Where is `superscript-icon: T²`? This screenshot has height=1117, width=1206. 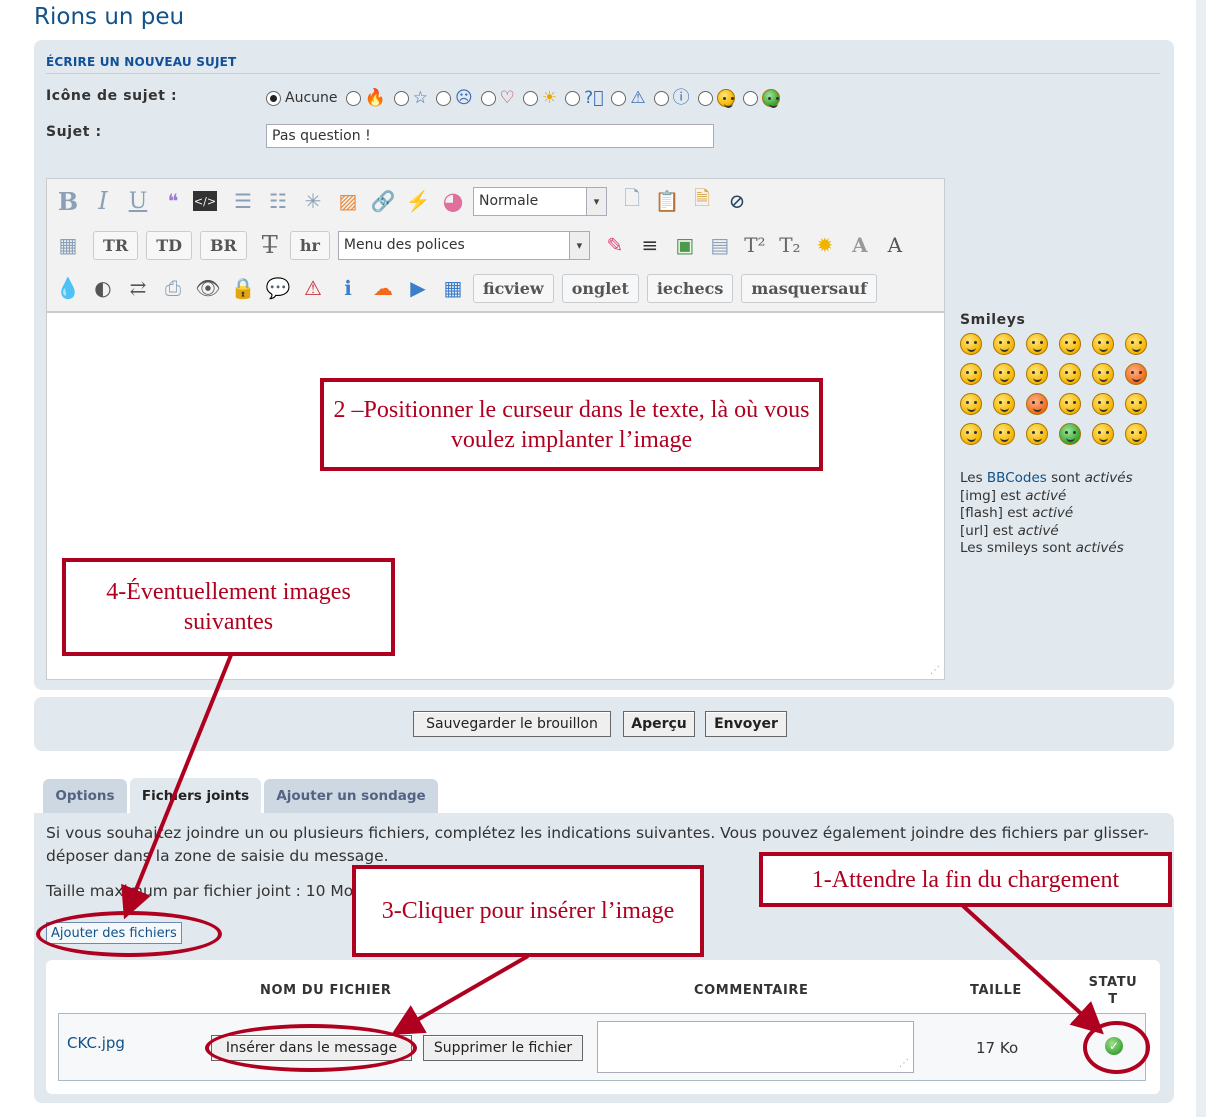
superscript-icon: T² is located at coordinates (755, 245).